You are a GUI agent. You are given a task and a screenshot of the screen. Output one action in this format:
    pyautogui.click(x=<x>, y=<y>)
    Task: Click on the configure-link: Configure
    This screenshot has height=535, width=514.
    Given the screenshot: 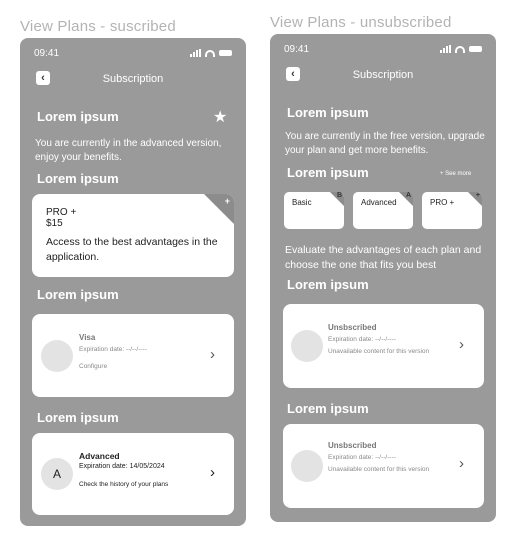 What is the action you would take?
    pyautogui.click(x=93, y=366)
    